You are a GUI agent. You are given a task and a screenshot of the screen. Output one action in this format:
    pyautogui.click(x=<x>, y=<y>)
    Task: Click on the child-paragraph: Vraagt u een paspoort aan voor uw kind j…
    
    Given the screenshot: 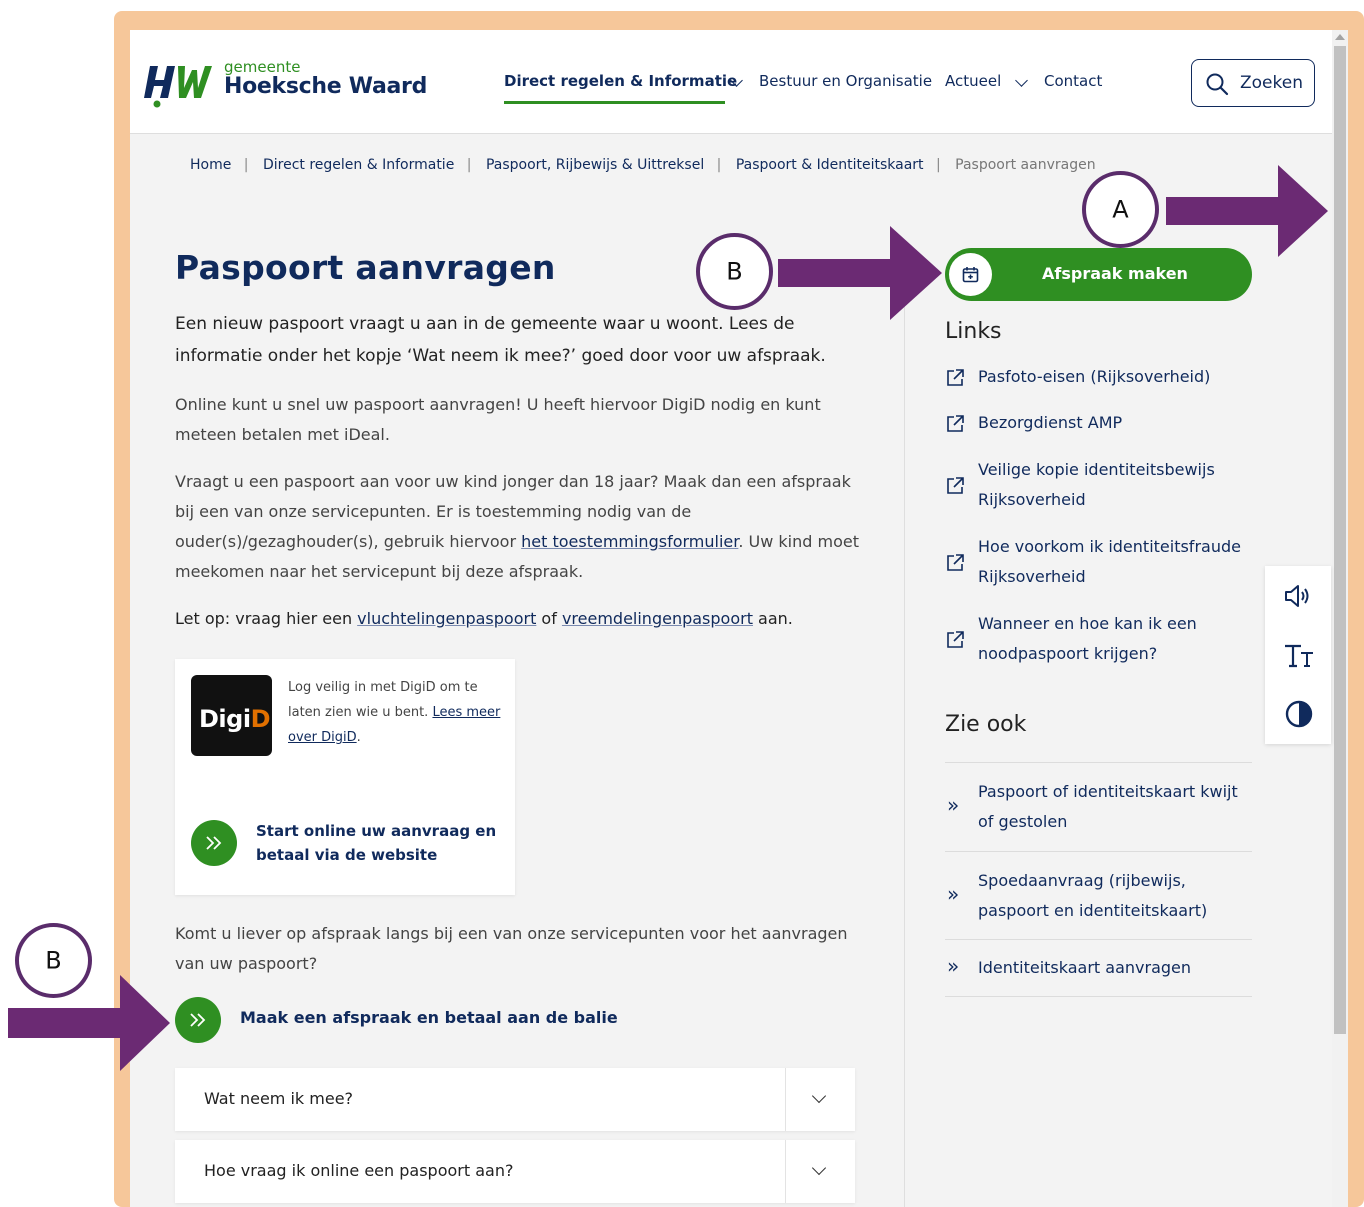 What is the action you would take?
    pyautogui.click(x=520, y=527)
    